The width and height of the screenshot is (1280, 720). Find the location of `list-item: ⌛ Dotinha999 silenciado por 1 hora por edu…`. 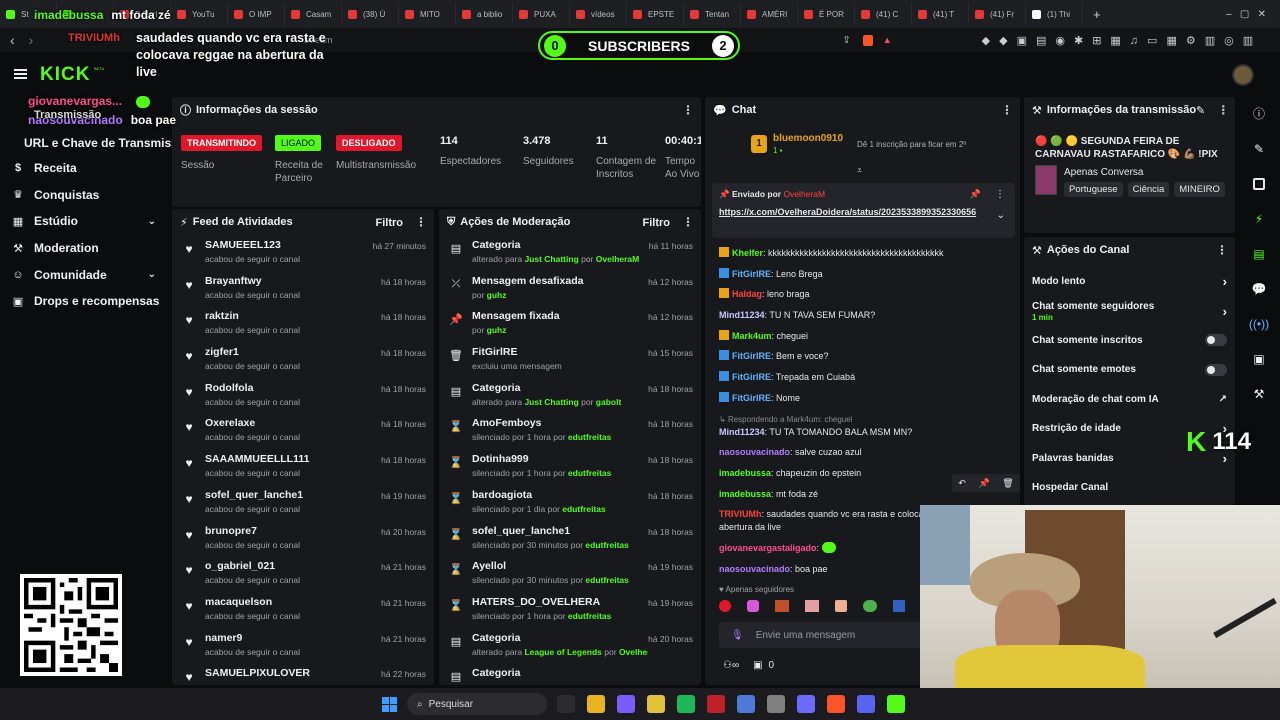

list-item: ⌛ Dotinha999 silenciado por 1 hora por edu… is located at coordinates (570, 467).